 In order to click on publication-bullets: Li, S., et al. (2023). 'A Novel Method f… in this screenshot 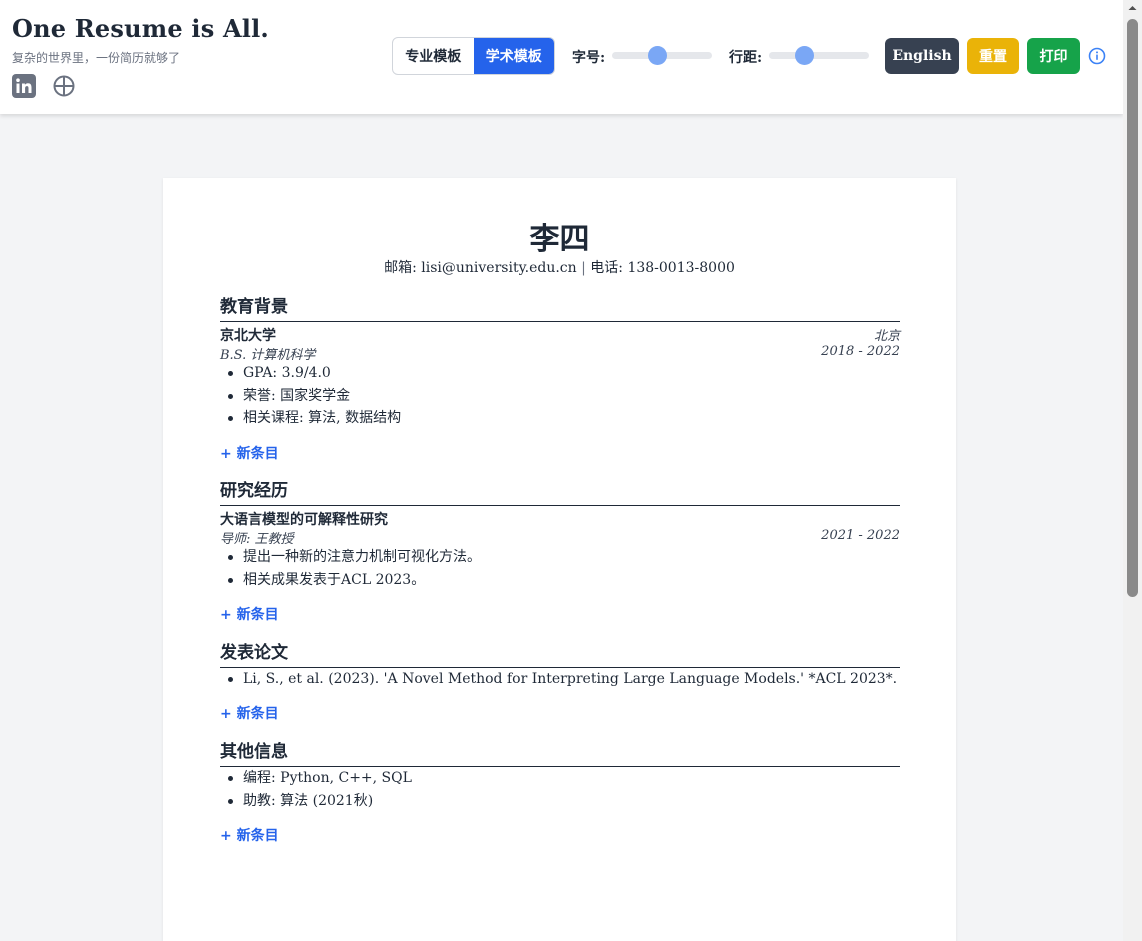, I will do `click(565, 679)`.